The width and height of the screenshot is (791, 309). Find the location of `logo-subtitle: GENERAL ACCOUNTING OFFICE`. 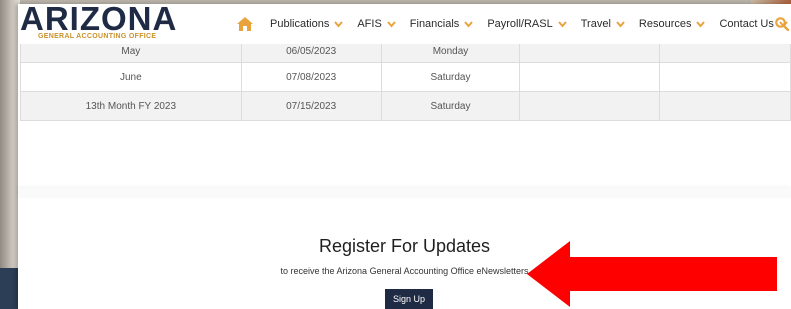

logo-subtitle: GENERAL ACCOUNTING OFFICE is located at coordinates (97, 36).